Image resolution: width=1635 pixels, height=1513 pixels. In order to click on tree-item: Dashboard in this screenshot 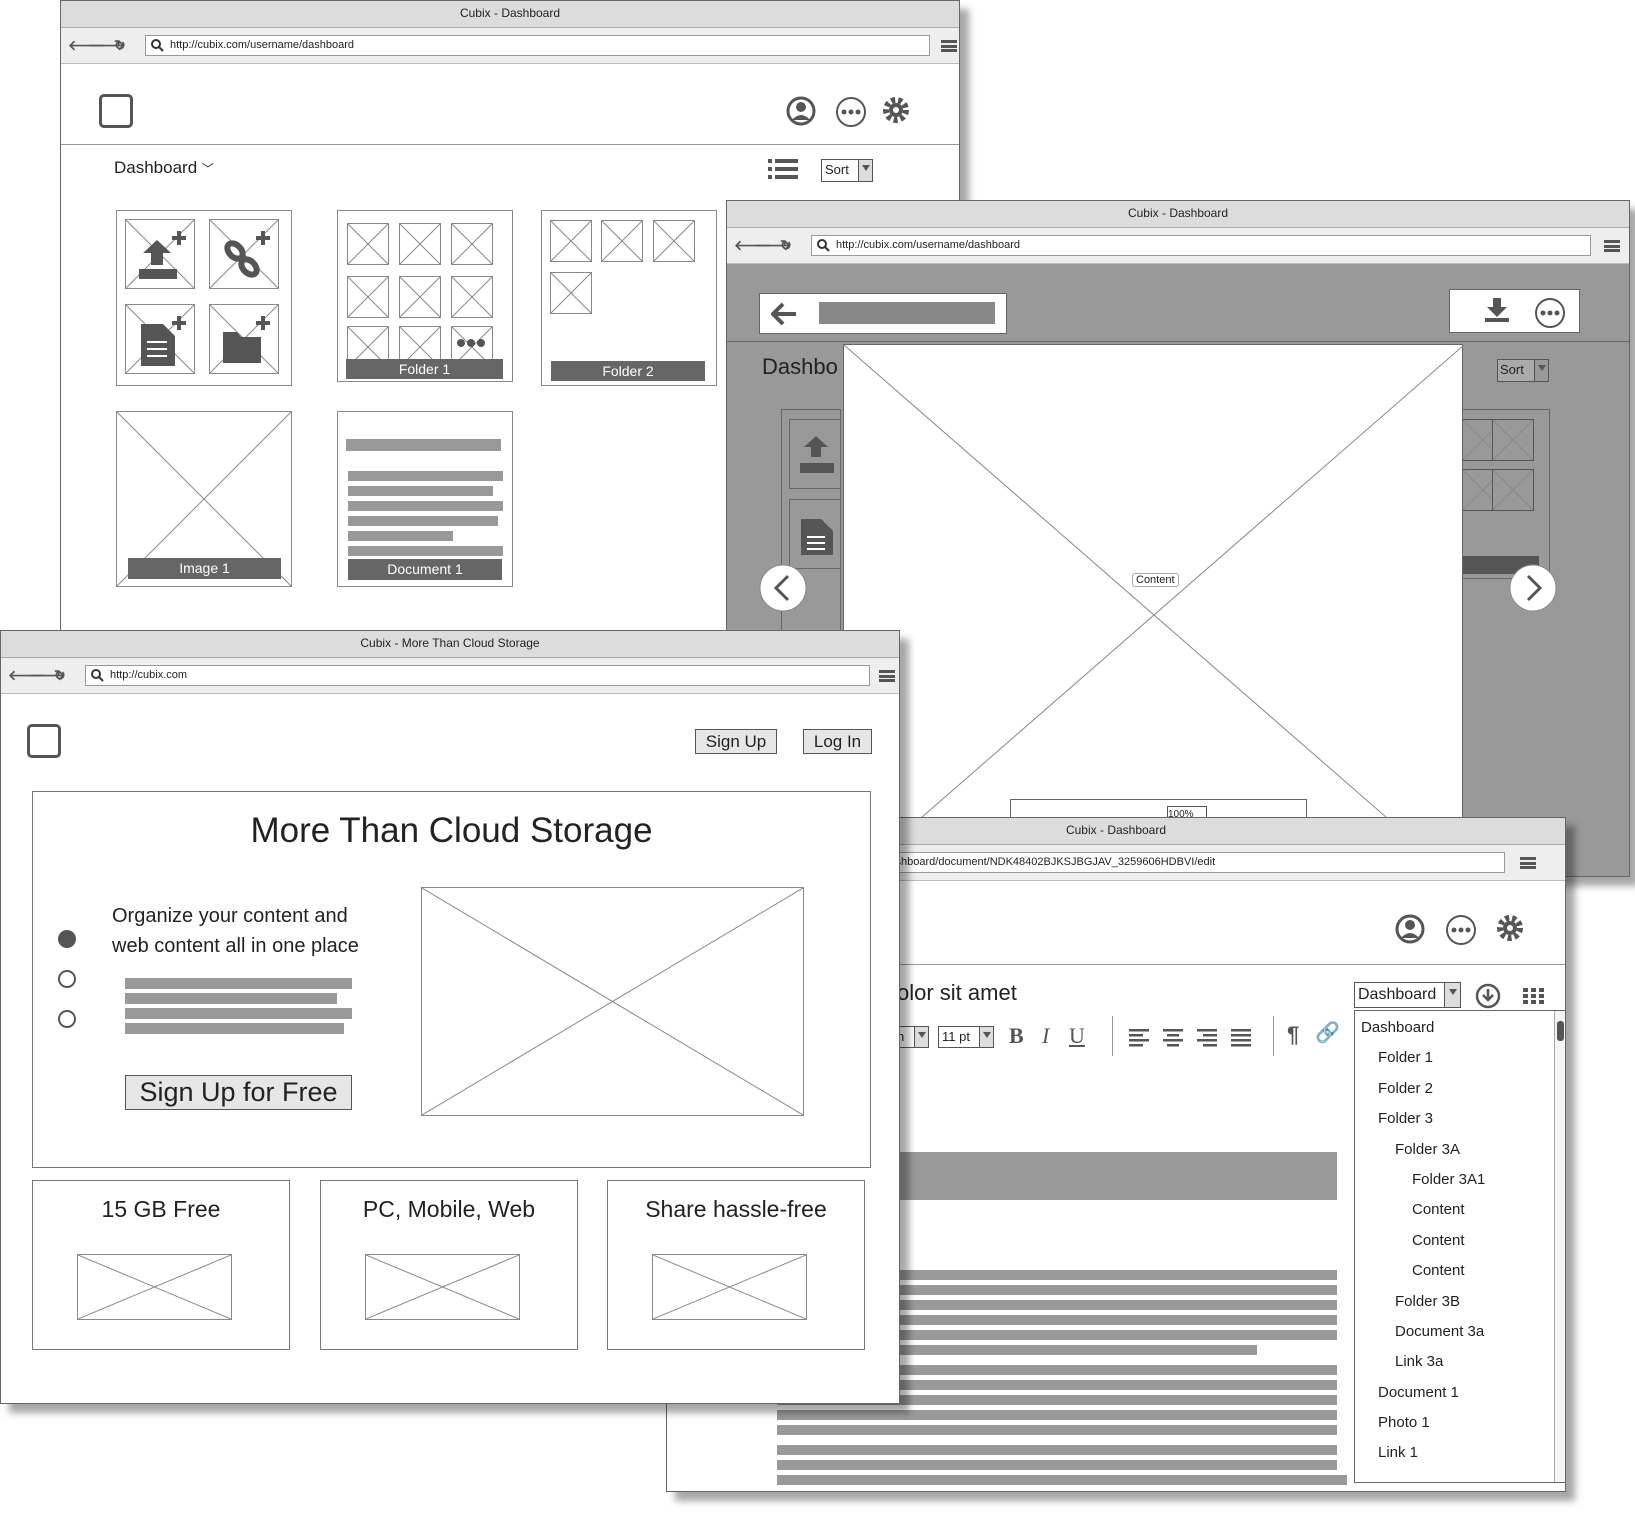, I will do `click(1423, 1028)`.